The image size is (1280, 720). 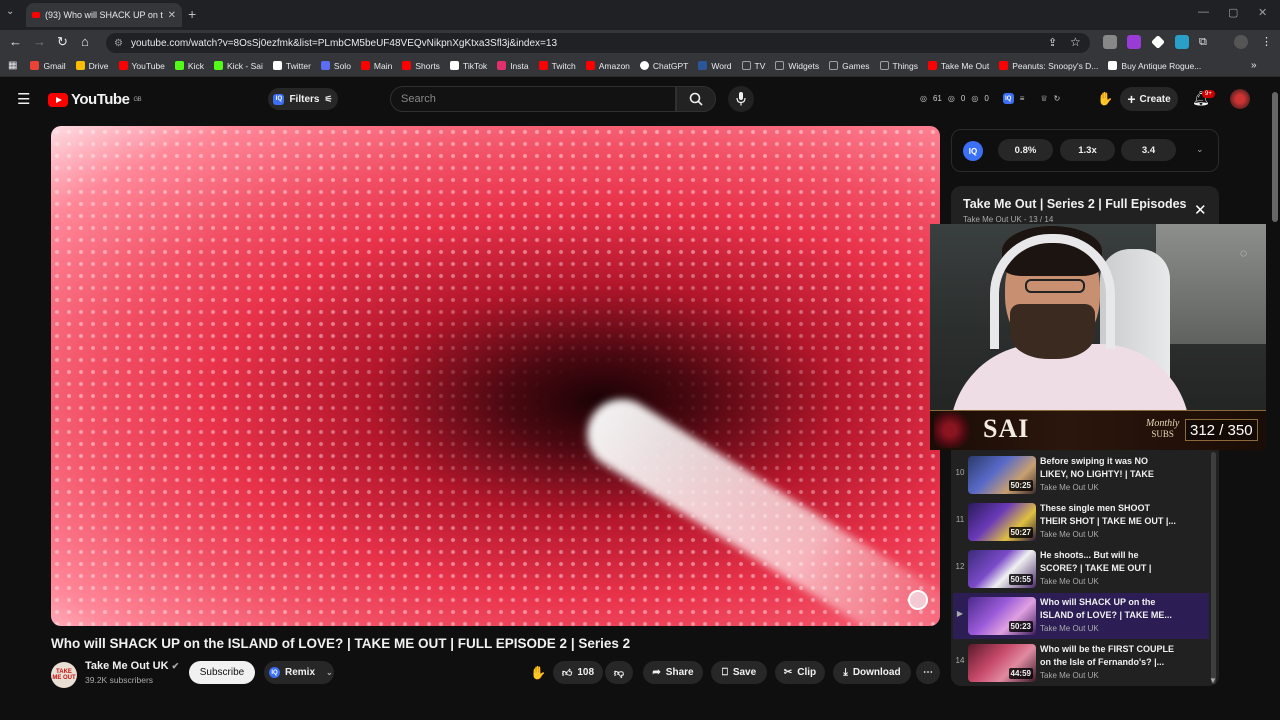 I want to click on extension-stats: ◎ 61 ◎ 0 ◎ 0 IQ ≡ ♕ ↻, so click(x=990, y=98).